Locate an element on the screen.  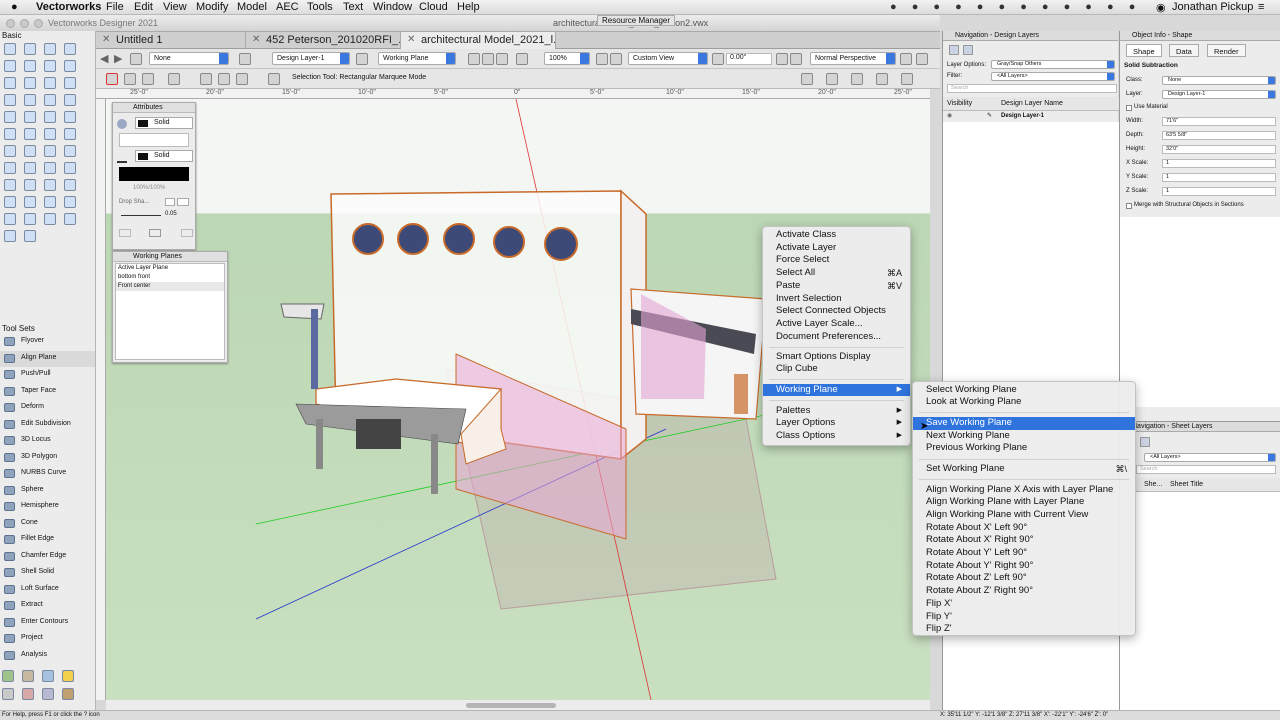
landscape-set-icon is located at coordinates (8, 676).